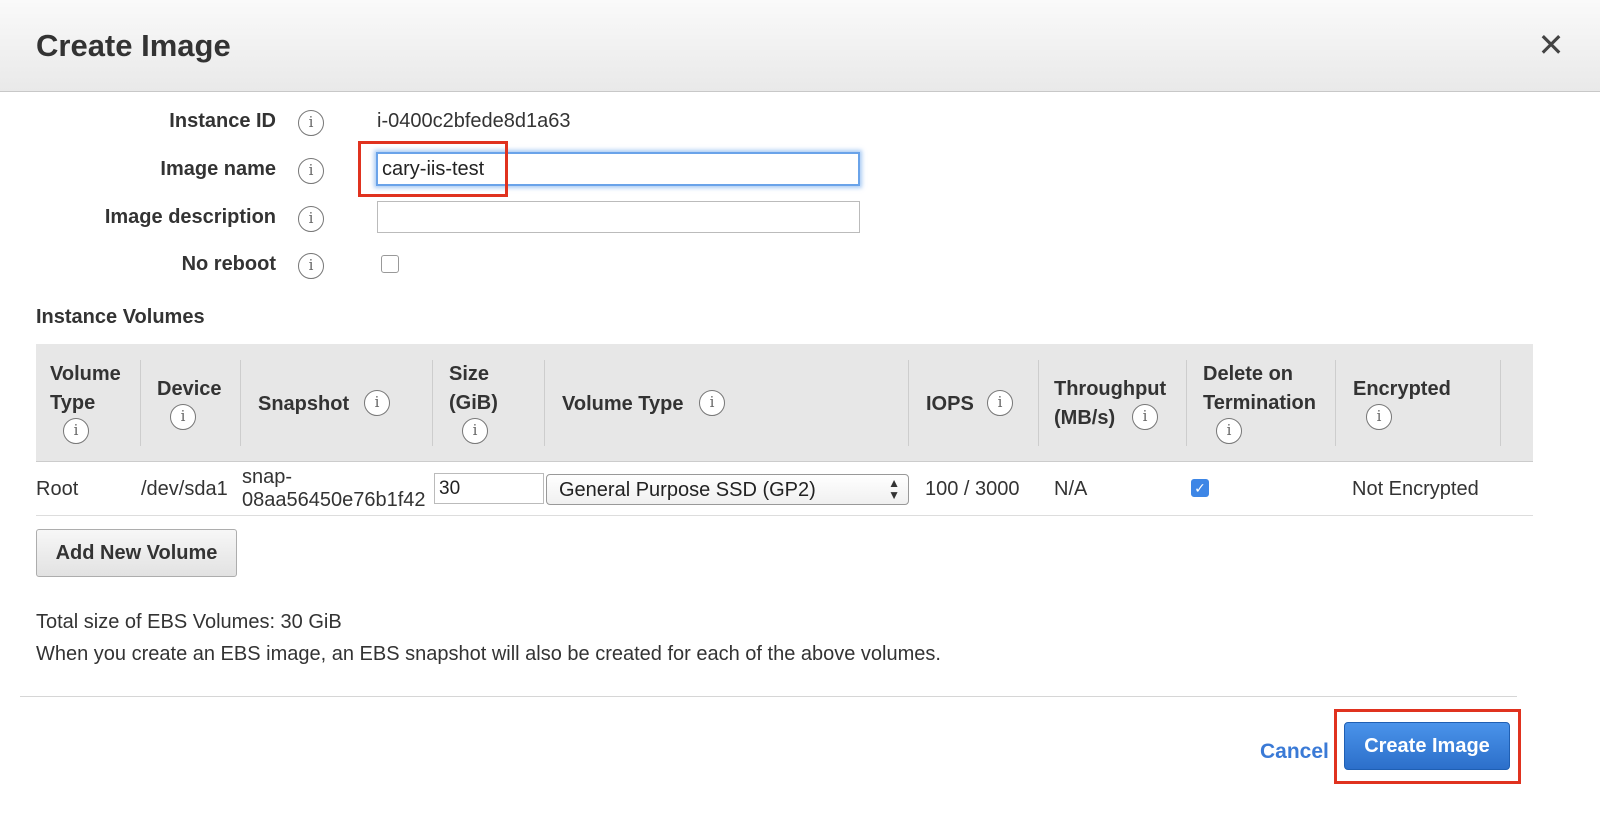 This screenshot has height=816, width=1600. I want to click on instance-id-value: i-0400c2bfede8d1a63, so click(474, 121).